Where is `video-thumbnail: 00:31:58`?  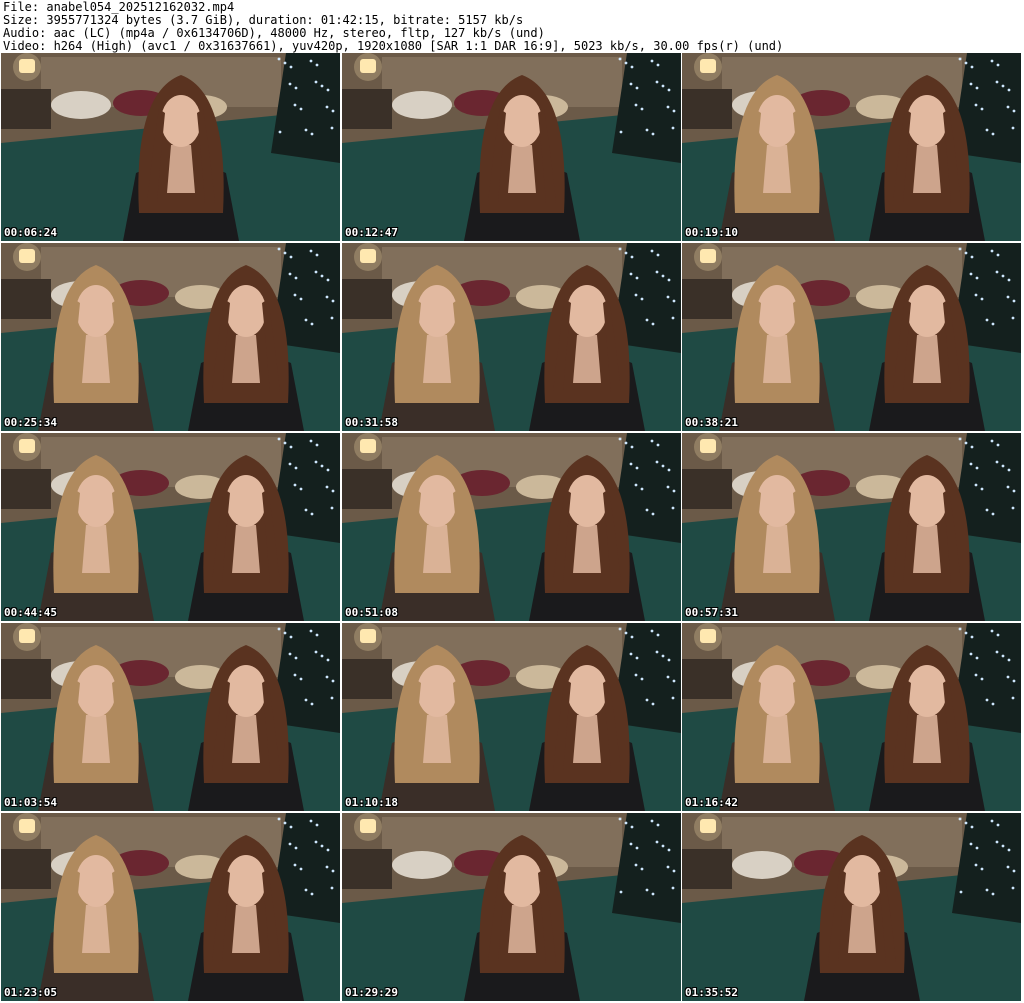 video-thumbnail: 00:31:58 is located at coordinates (511, 337).